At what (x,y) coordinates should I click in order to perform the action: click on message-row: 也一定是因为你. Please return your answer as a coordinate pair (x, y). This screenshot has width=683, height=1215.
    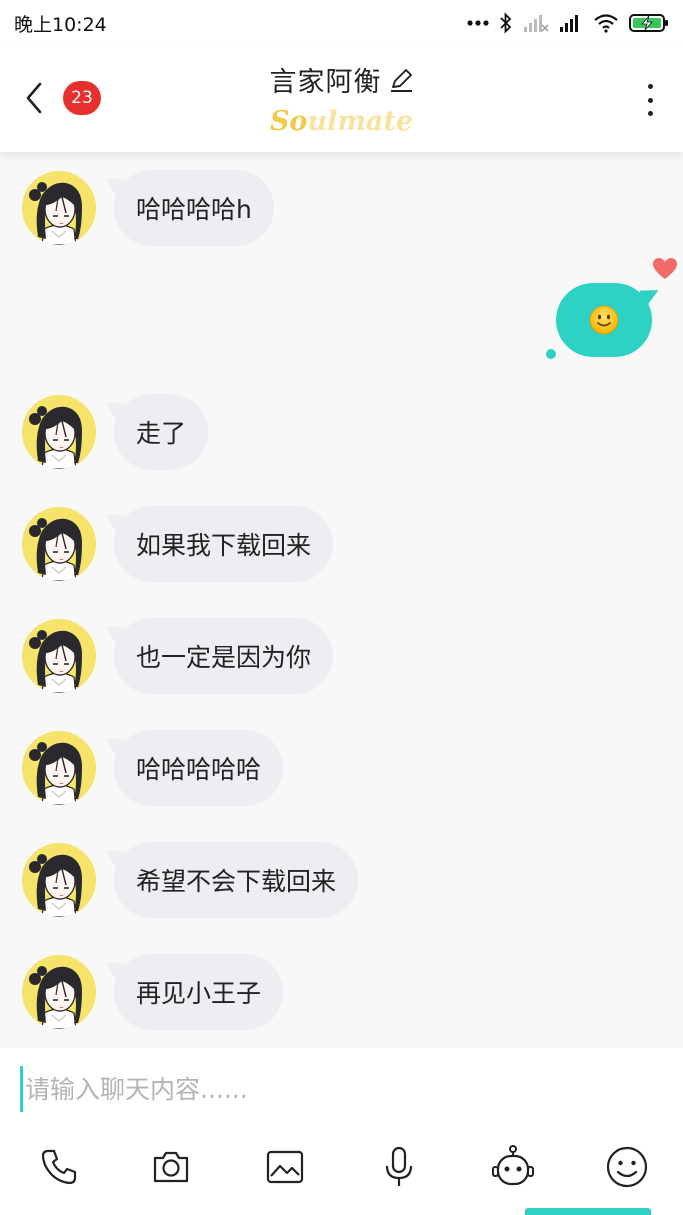
    Looking at the image, I should click on (178, 656).